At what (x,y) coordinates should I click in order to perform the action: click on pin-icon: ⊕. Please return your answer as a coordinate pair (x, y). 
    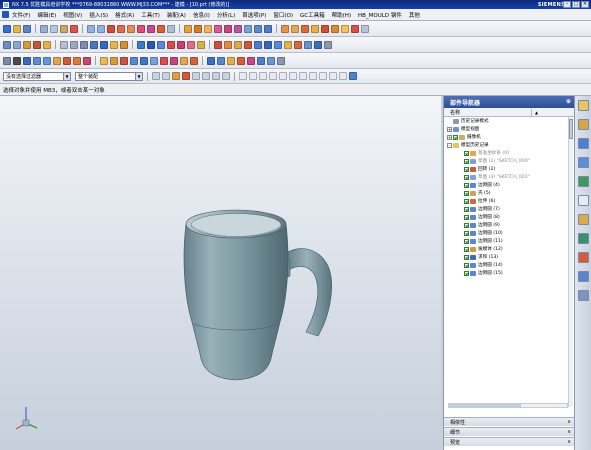
    Looking at the image, I should click on (568, 101).